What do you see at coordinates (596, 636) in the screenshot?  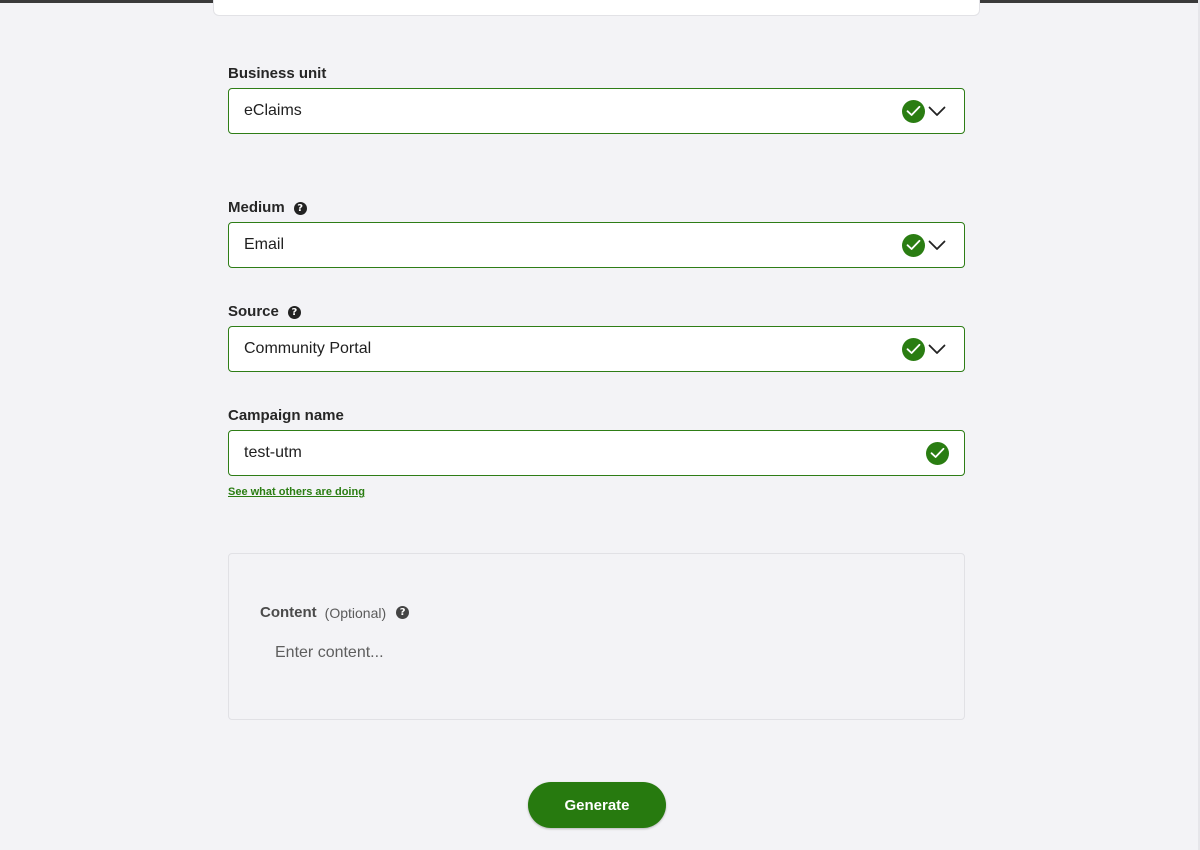 I see `content-section: Content (Optional) ?` at bounding box center [596, 636].